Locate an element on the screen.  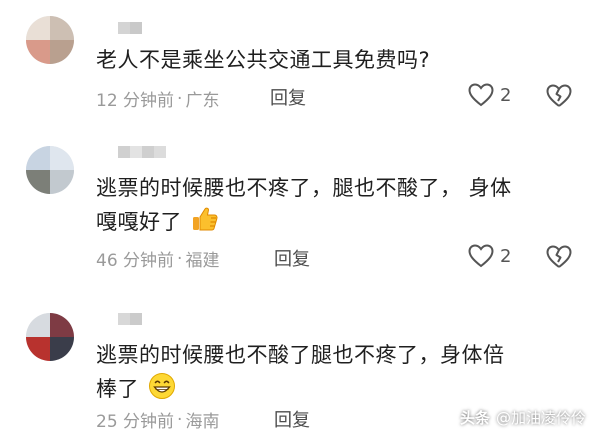
comment-time: 46 分钟前 is located at coordinates (135, 261).